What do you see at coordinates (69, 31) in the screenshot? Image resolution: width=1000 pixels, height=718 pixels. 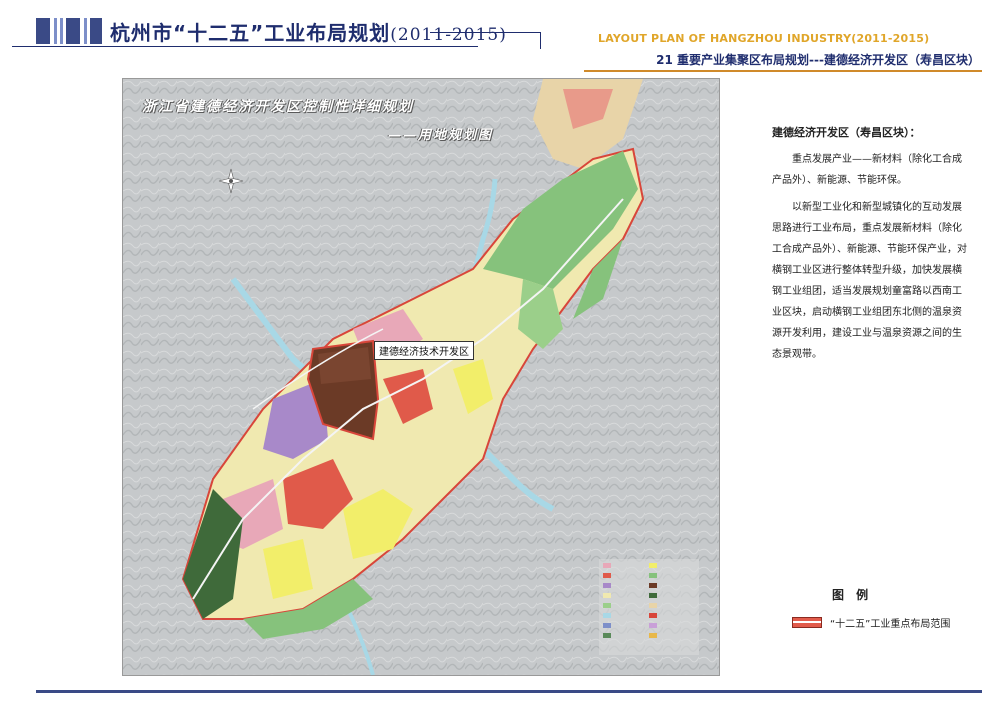 I see `header-logo` at bounding box center [69, 31].